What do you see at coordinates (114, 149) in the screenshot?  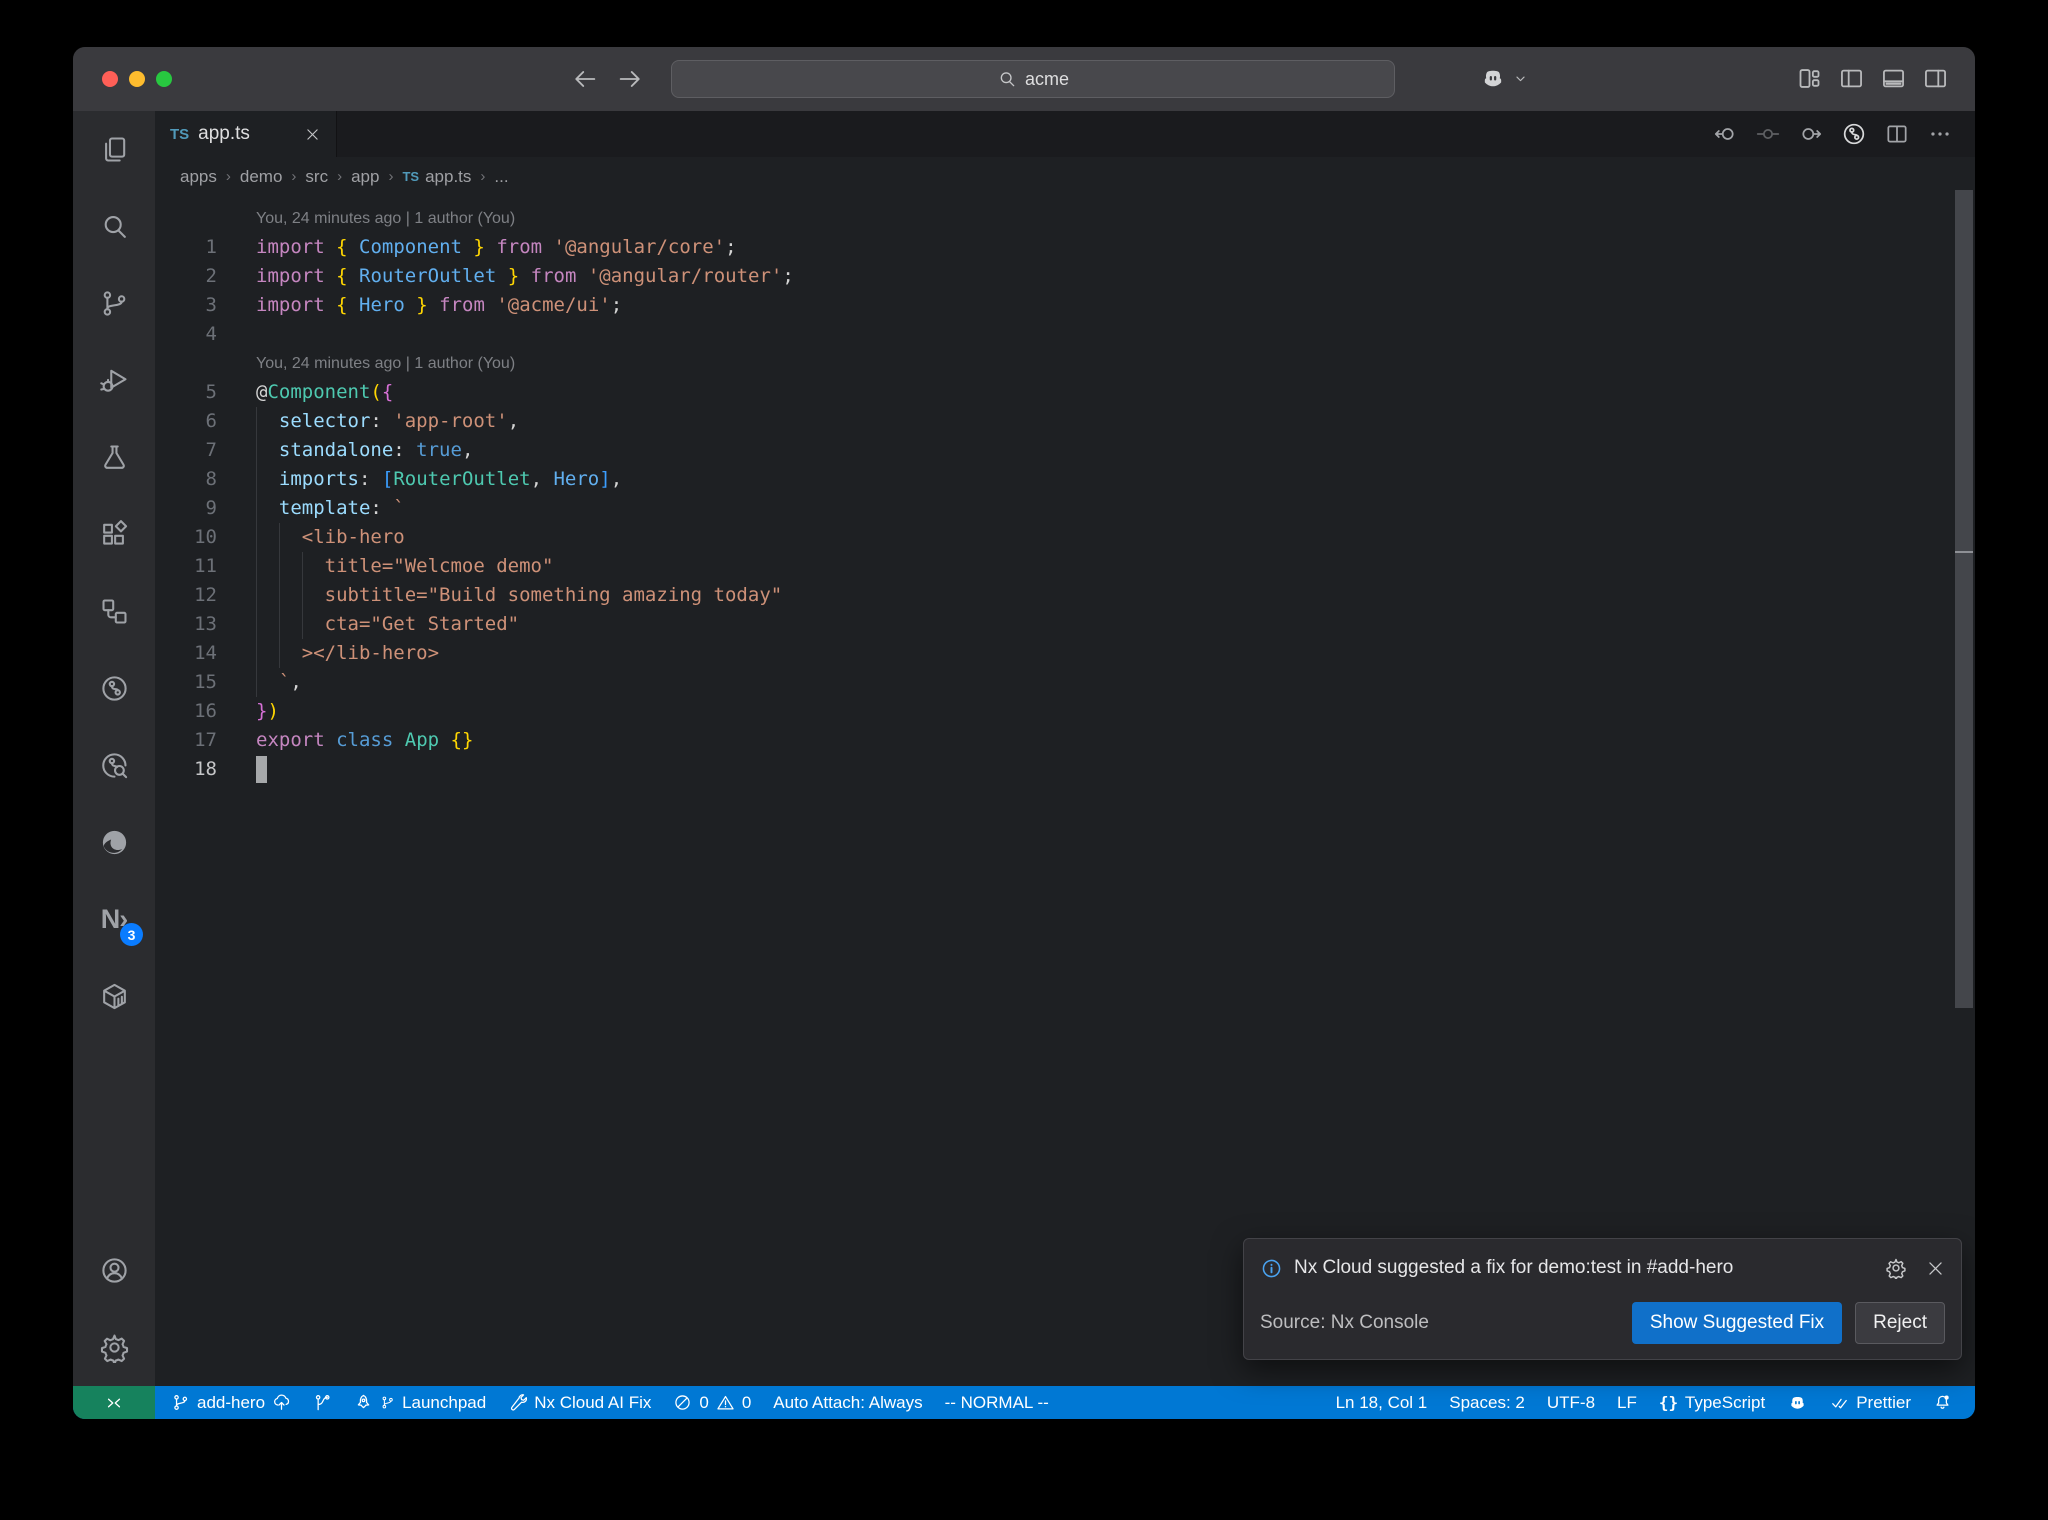 I see `activity-item-explorer` at bounding box center [114, 149].